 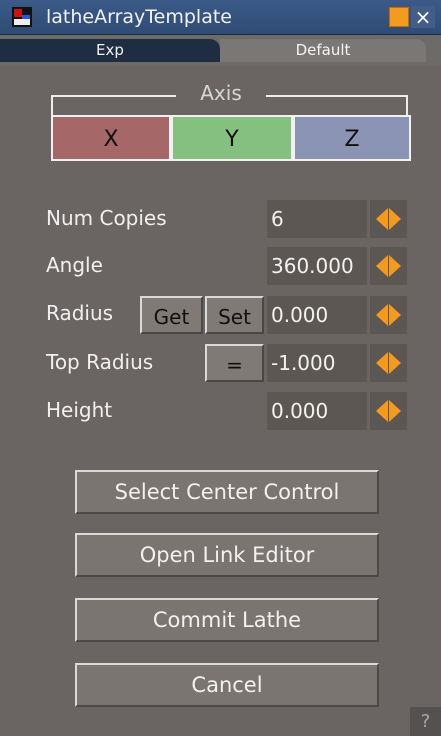 What do you see at coordinates (423, 17) in the screenshot?
I see `close-icon: ×` at bounding box center [423, 17].